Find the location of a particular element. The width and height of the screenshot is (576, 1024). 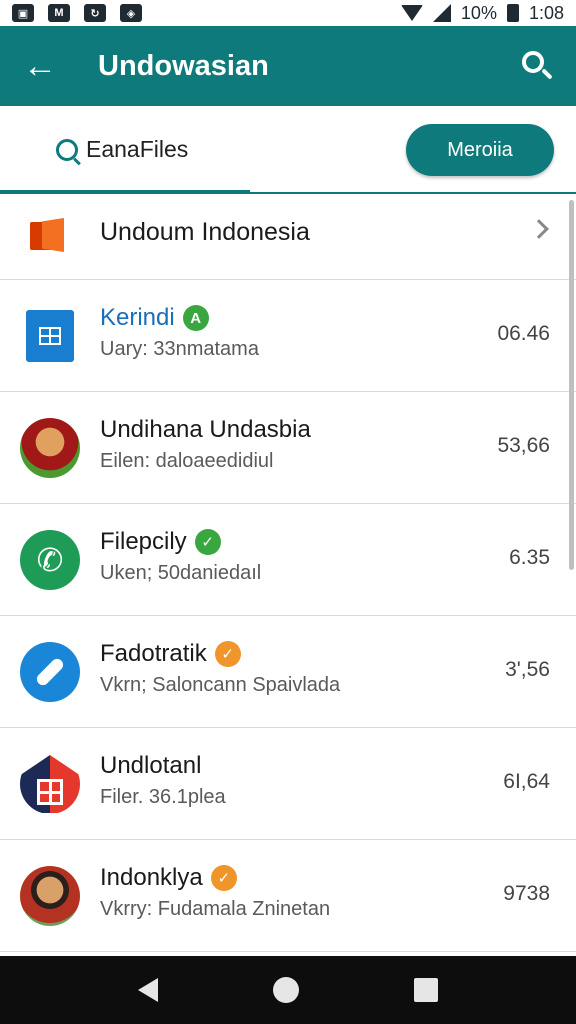

list-item-title-text: Kerindi is located at coordinates (137, 317).